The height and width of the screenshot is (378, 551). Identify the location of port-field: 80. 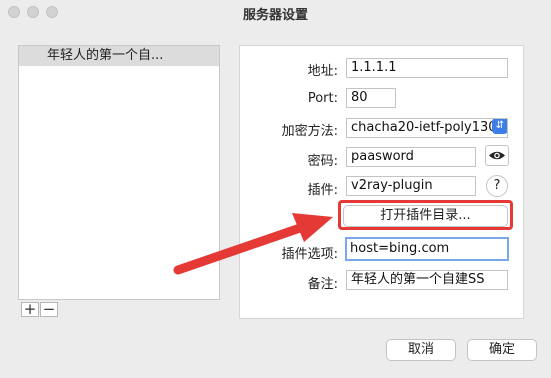
(371, 98).